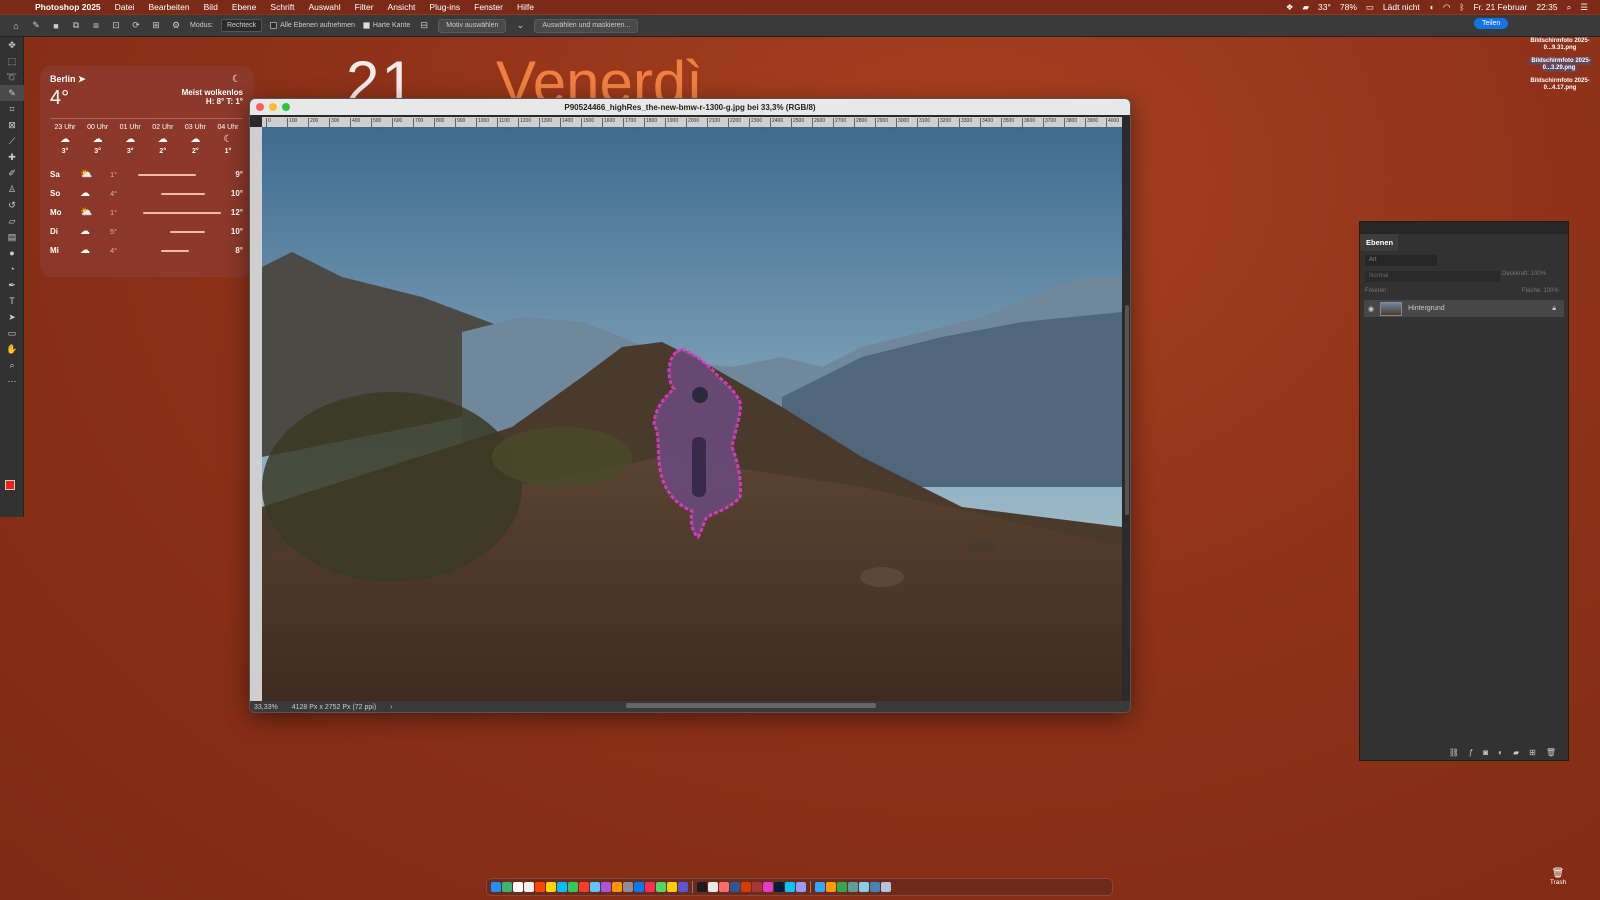 The width and height of the screenshot is (1600, 900). What do you see at coordinates (1432, 276) in the screenshot?
I see `blend-mode-select: Normal` at bounding box center [1432, 276].